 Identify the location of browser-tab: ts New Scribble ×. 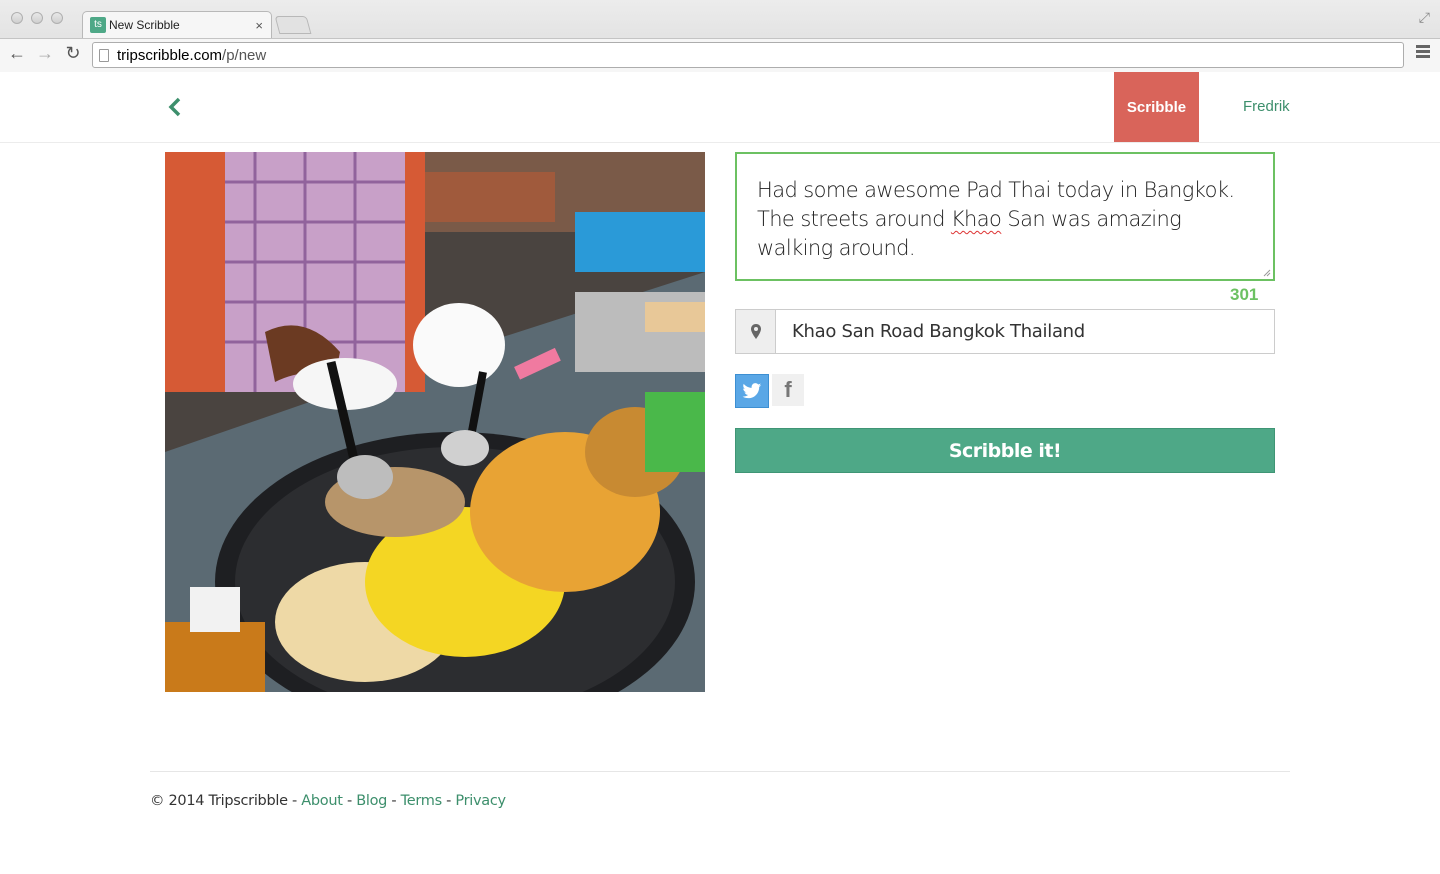
(177, 24).